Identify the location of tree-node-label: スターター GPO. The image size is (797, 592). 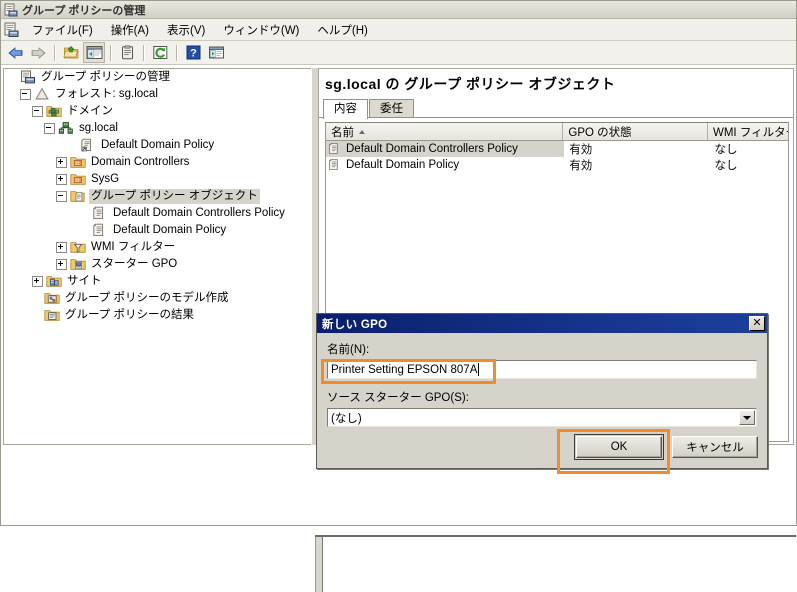
(134, 264).